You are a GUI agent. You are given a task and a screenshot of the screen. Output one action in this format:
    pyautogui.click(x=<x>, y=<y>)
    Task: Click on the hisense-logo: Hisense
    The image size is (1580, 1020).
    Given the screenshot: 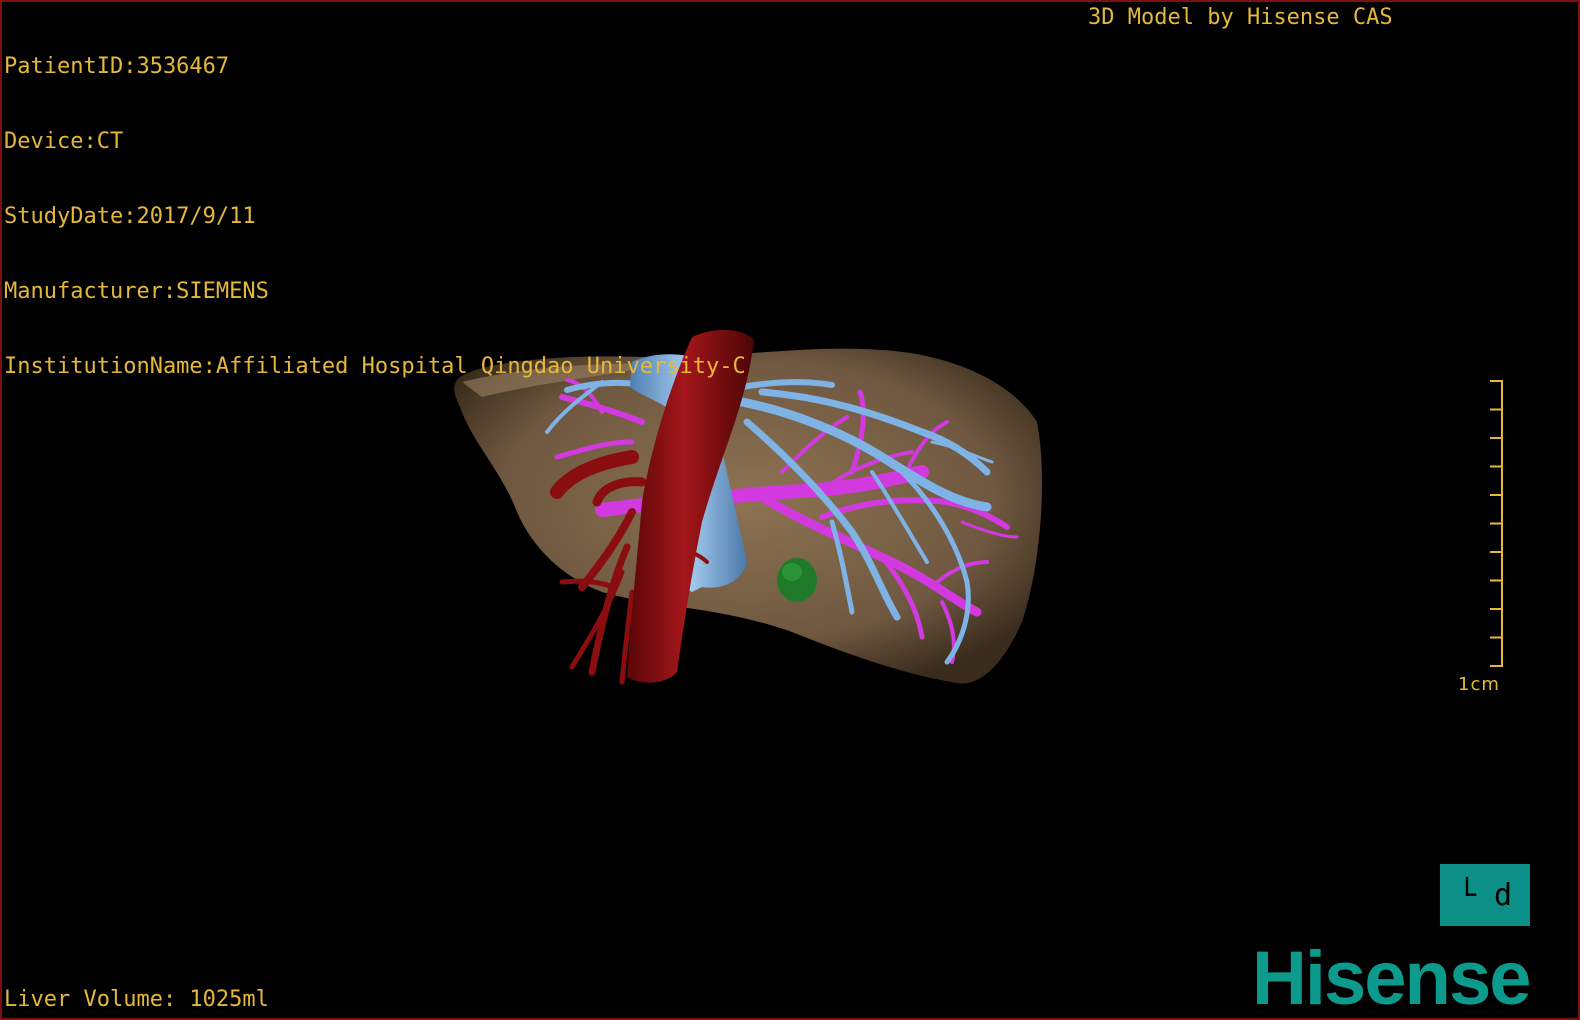 What is the action you would take?
    pyautogui.click(x=1392, y=978)
    